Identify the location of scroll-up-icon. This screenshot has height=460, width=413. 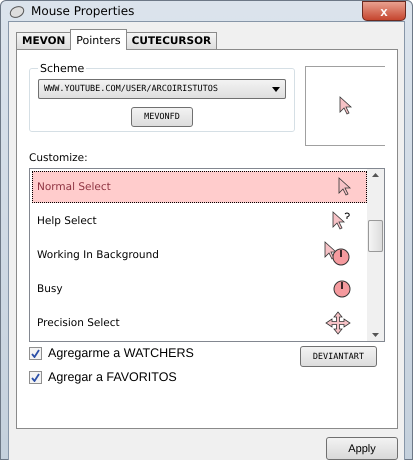
(375, 175).